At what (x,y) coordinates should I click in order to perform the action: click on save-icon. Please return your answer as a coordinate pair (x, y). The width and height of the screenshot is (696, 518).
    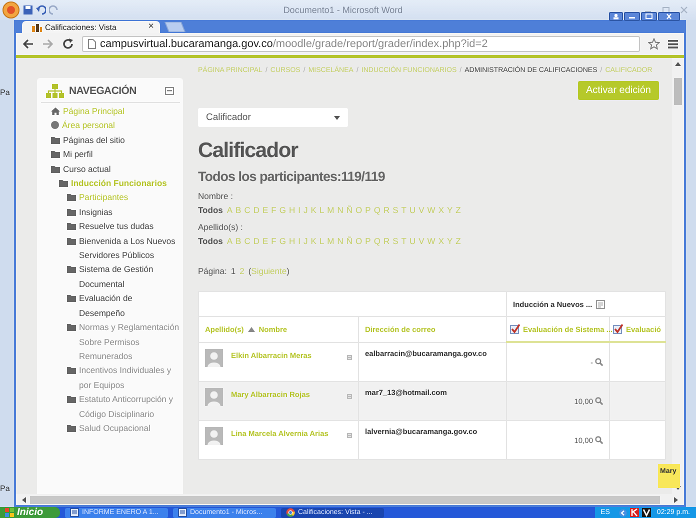
    Looking at the image, I should click on (28, 10).